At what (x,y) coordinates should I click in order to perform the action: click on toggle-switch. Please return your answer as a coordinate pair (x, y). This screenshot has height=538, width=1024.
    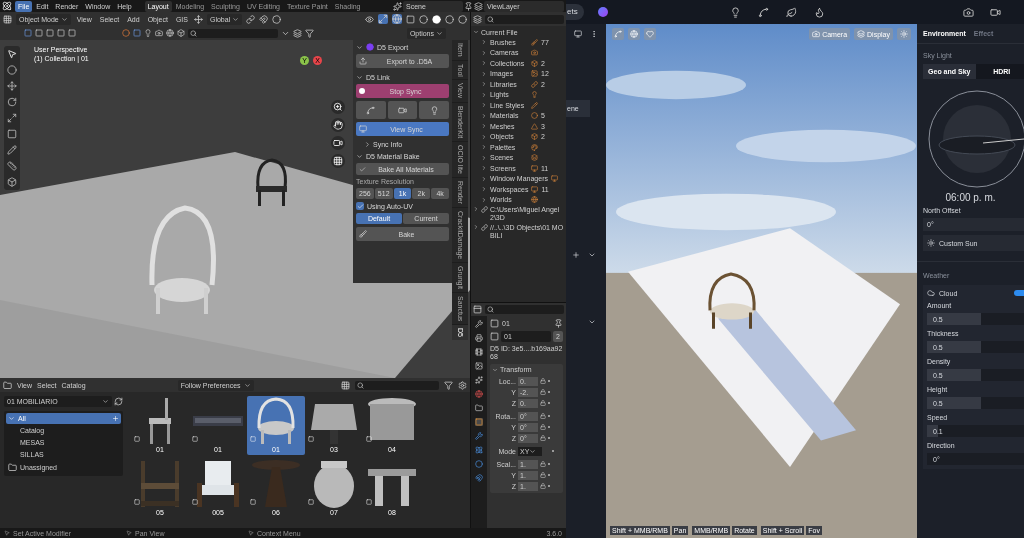
    Looking at the image, I should click on (1019, 293).